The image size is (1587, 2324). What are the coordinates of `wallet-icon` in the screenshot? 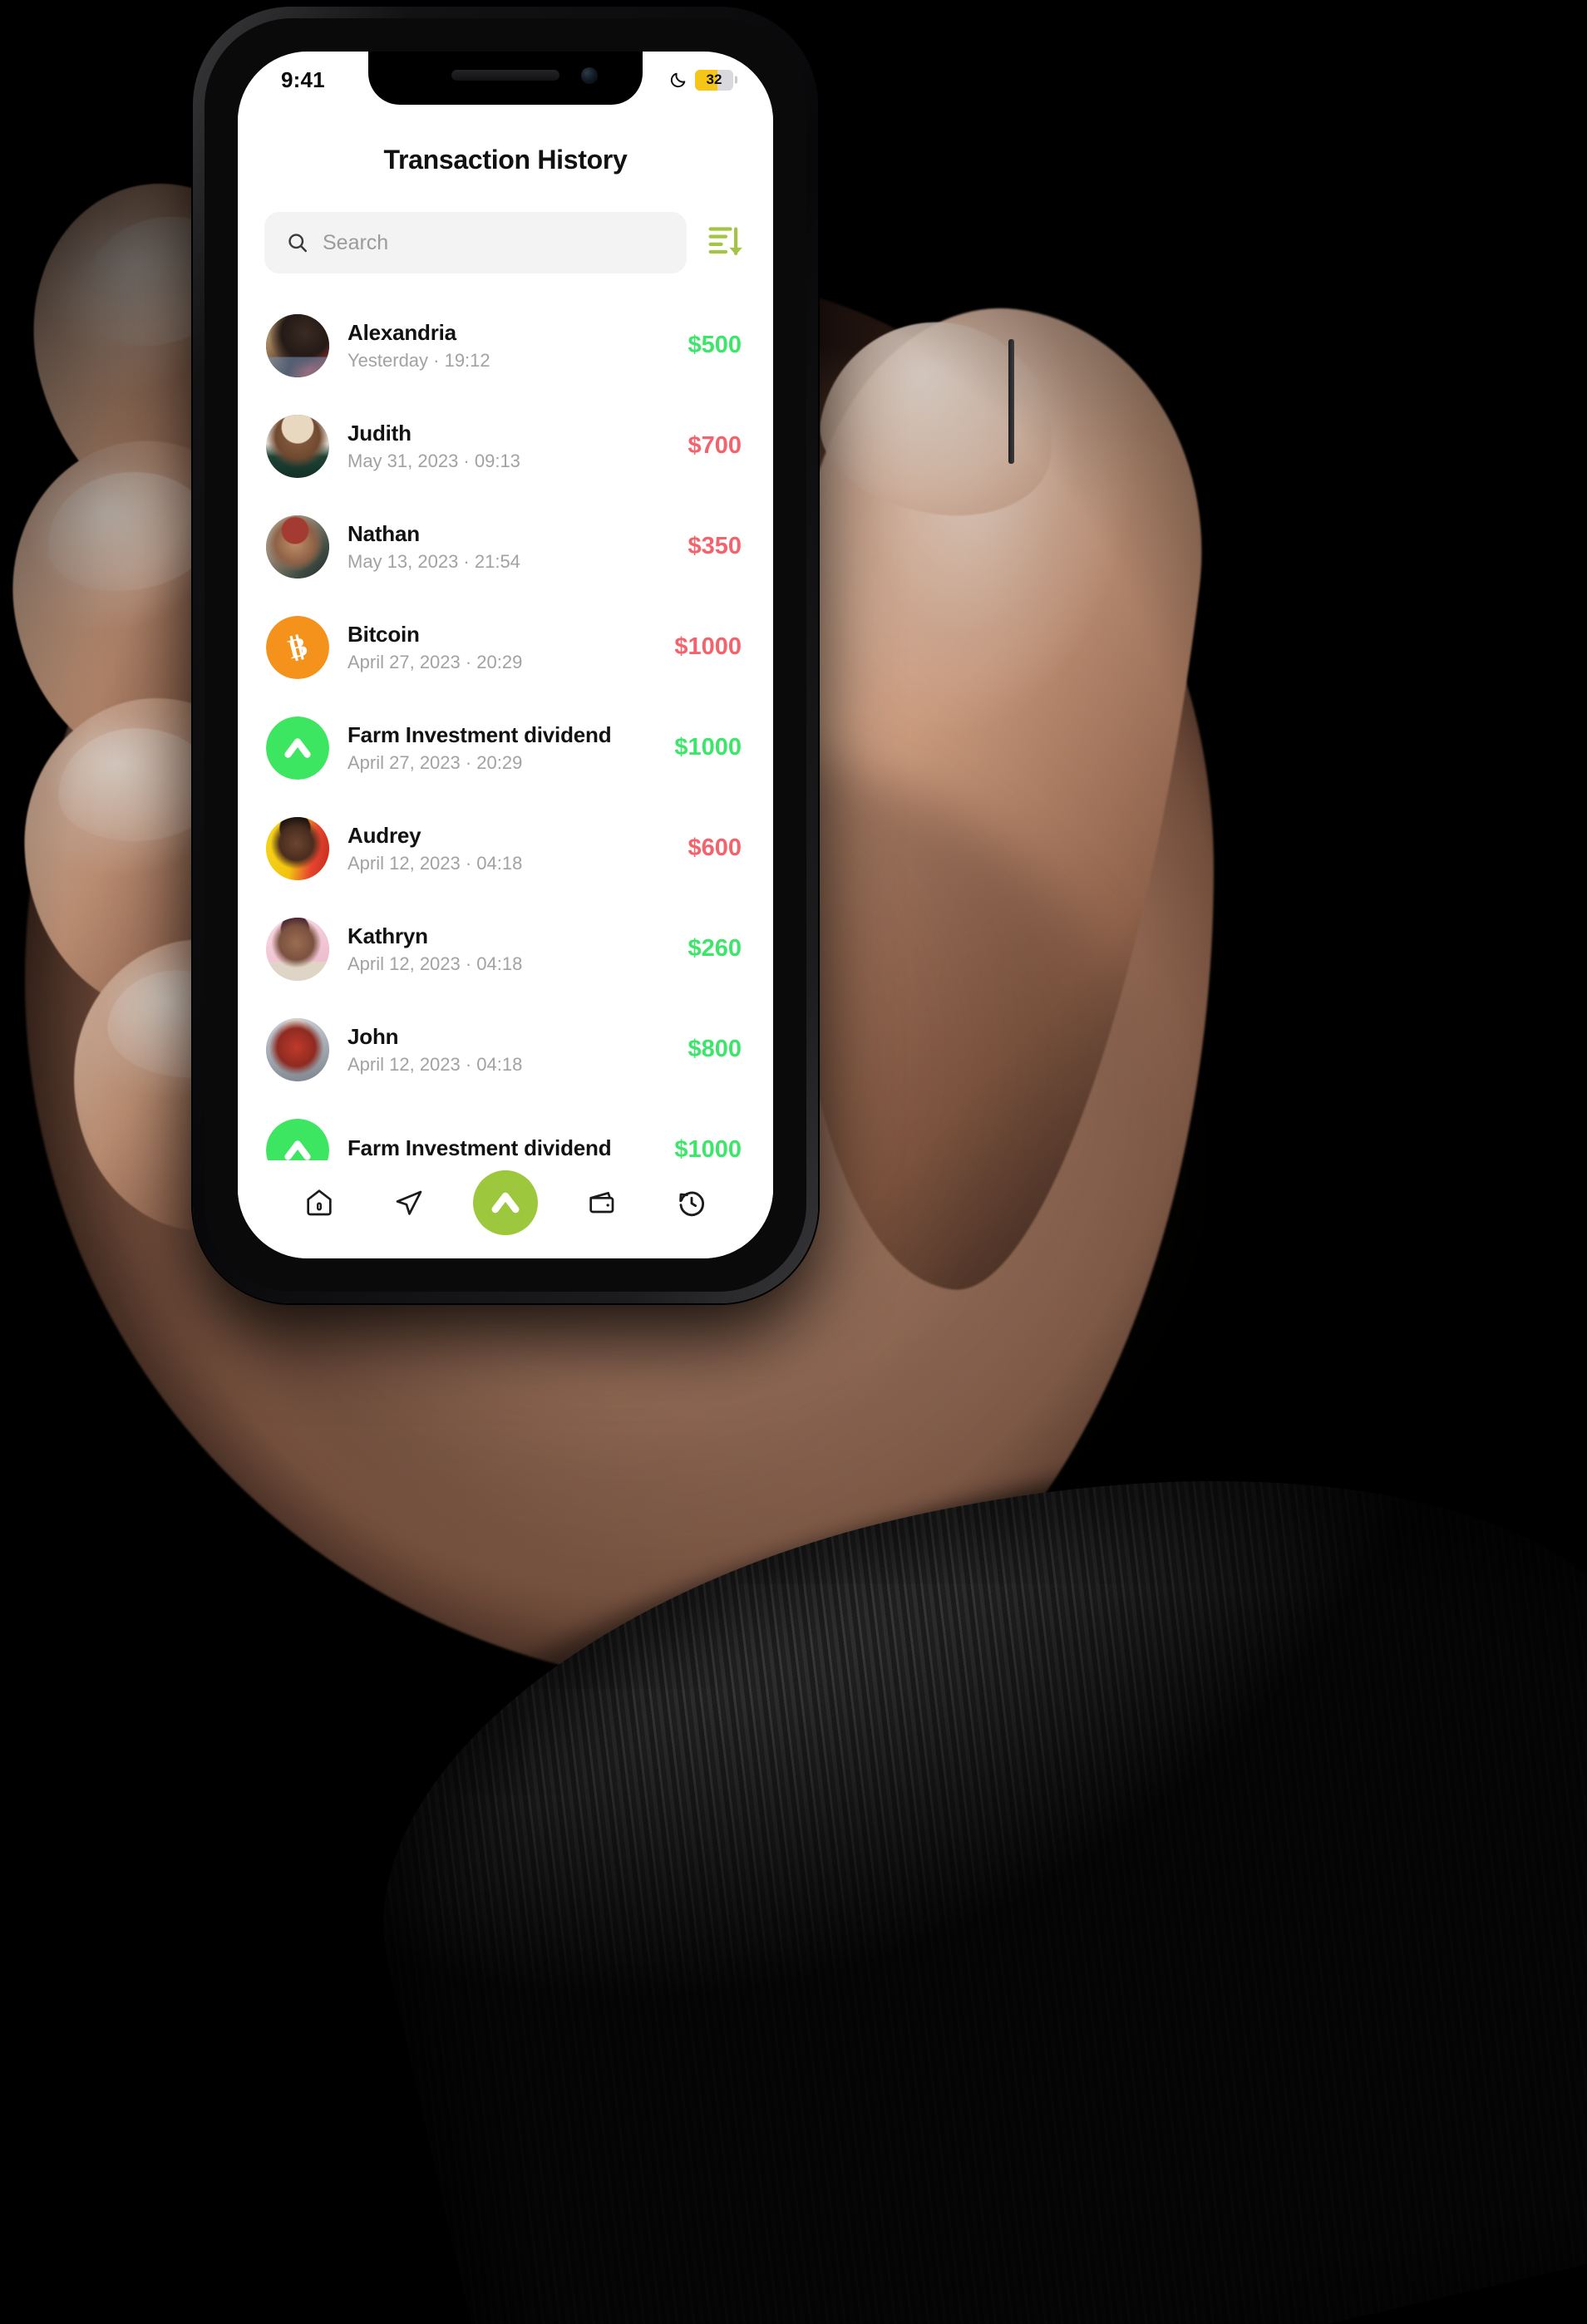 It's located at (601, 1203).